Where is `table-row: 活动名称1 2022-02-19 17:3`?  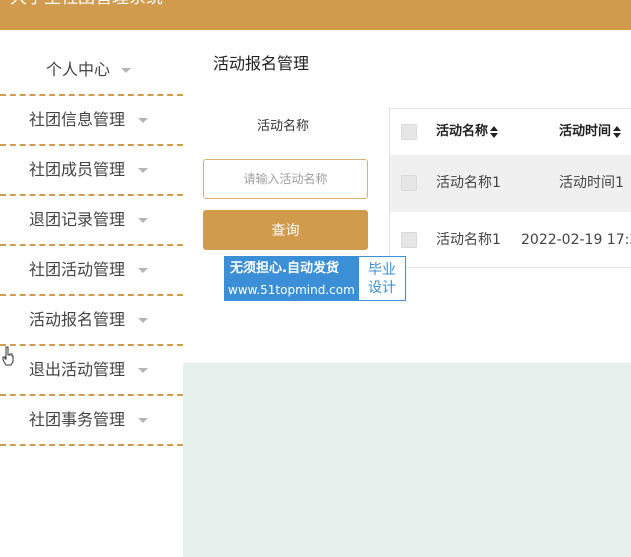 table-row: 活动名称1 2022-02-19 17:3 is located at coordinates (510, 239).